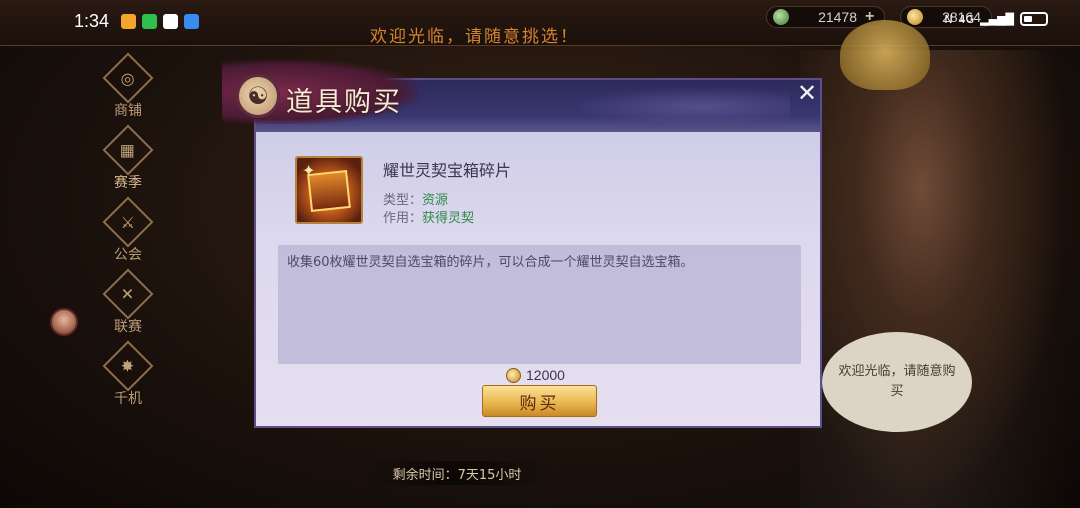  Describe the element at coordinates (192, 21) in the screenshot. I see `cloud-icon` at that location.